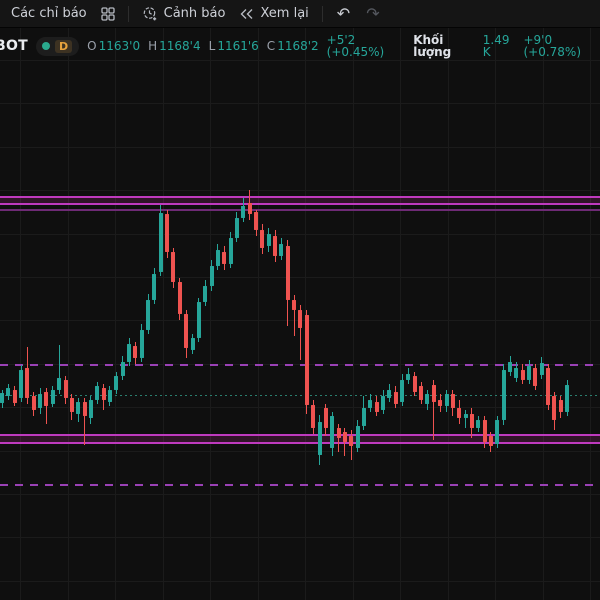  What do you see at coordinates (496, 46) in the screenshot?
I see `volume-value: 1.49 K` at bounding box center [496, 46].